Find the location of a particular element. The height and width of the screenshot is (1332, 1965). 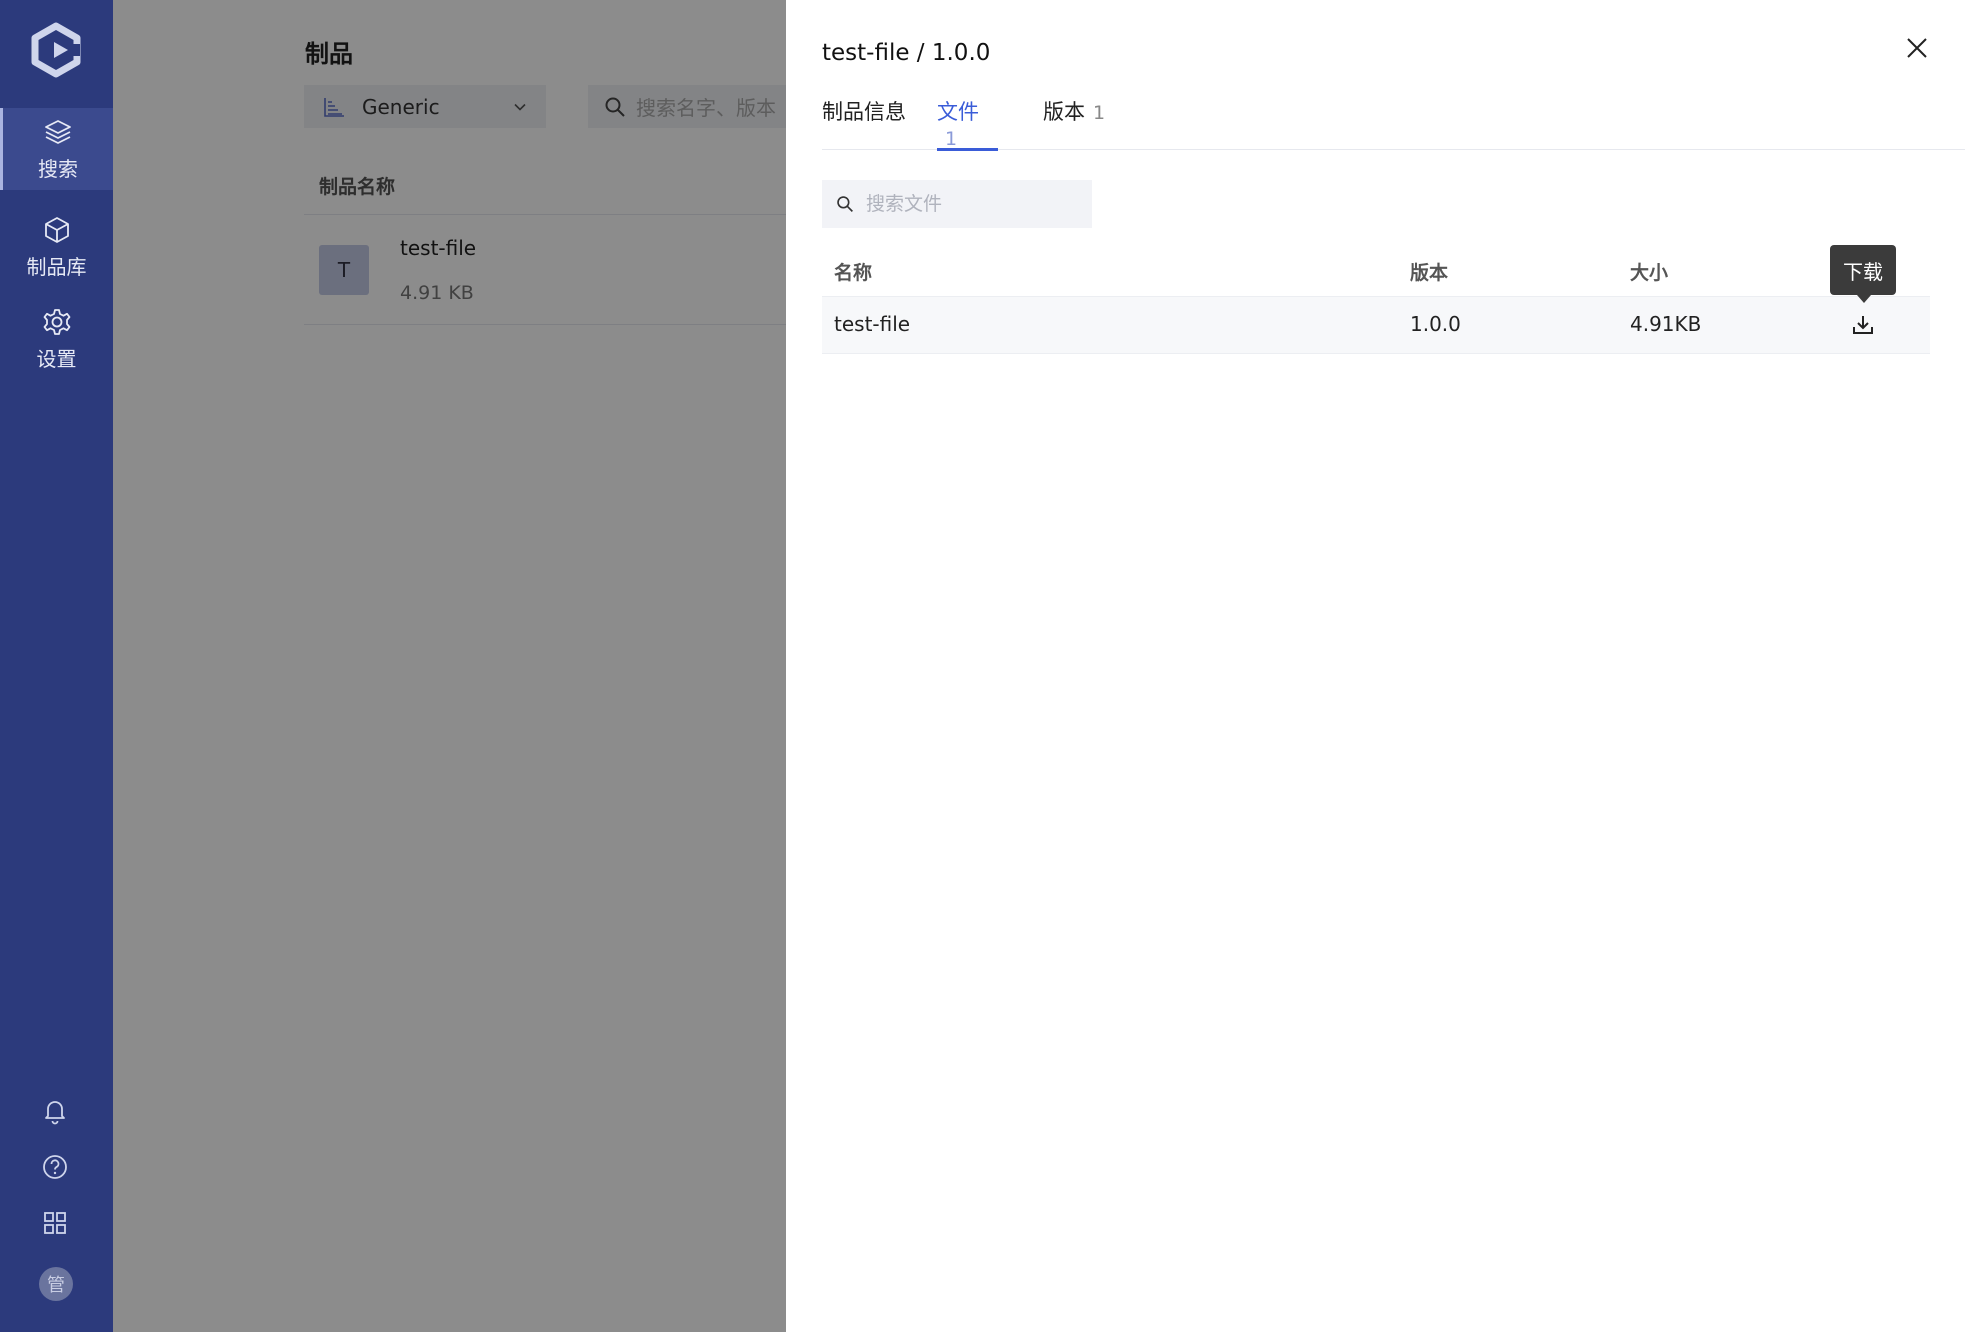

bell-icon is located at coordinates (55, 1113).